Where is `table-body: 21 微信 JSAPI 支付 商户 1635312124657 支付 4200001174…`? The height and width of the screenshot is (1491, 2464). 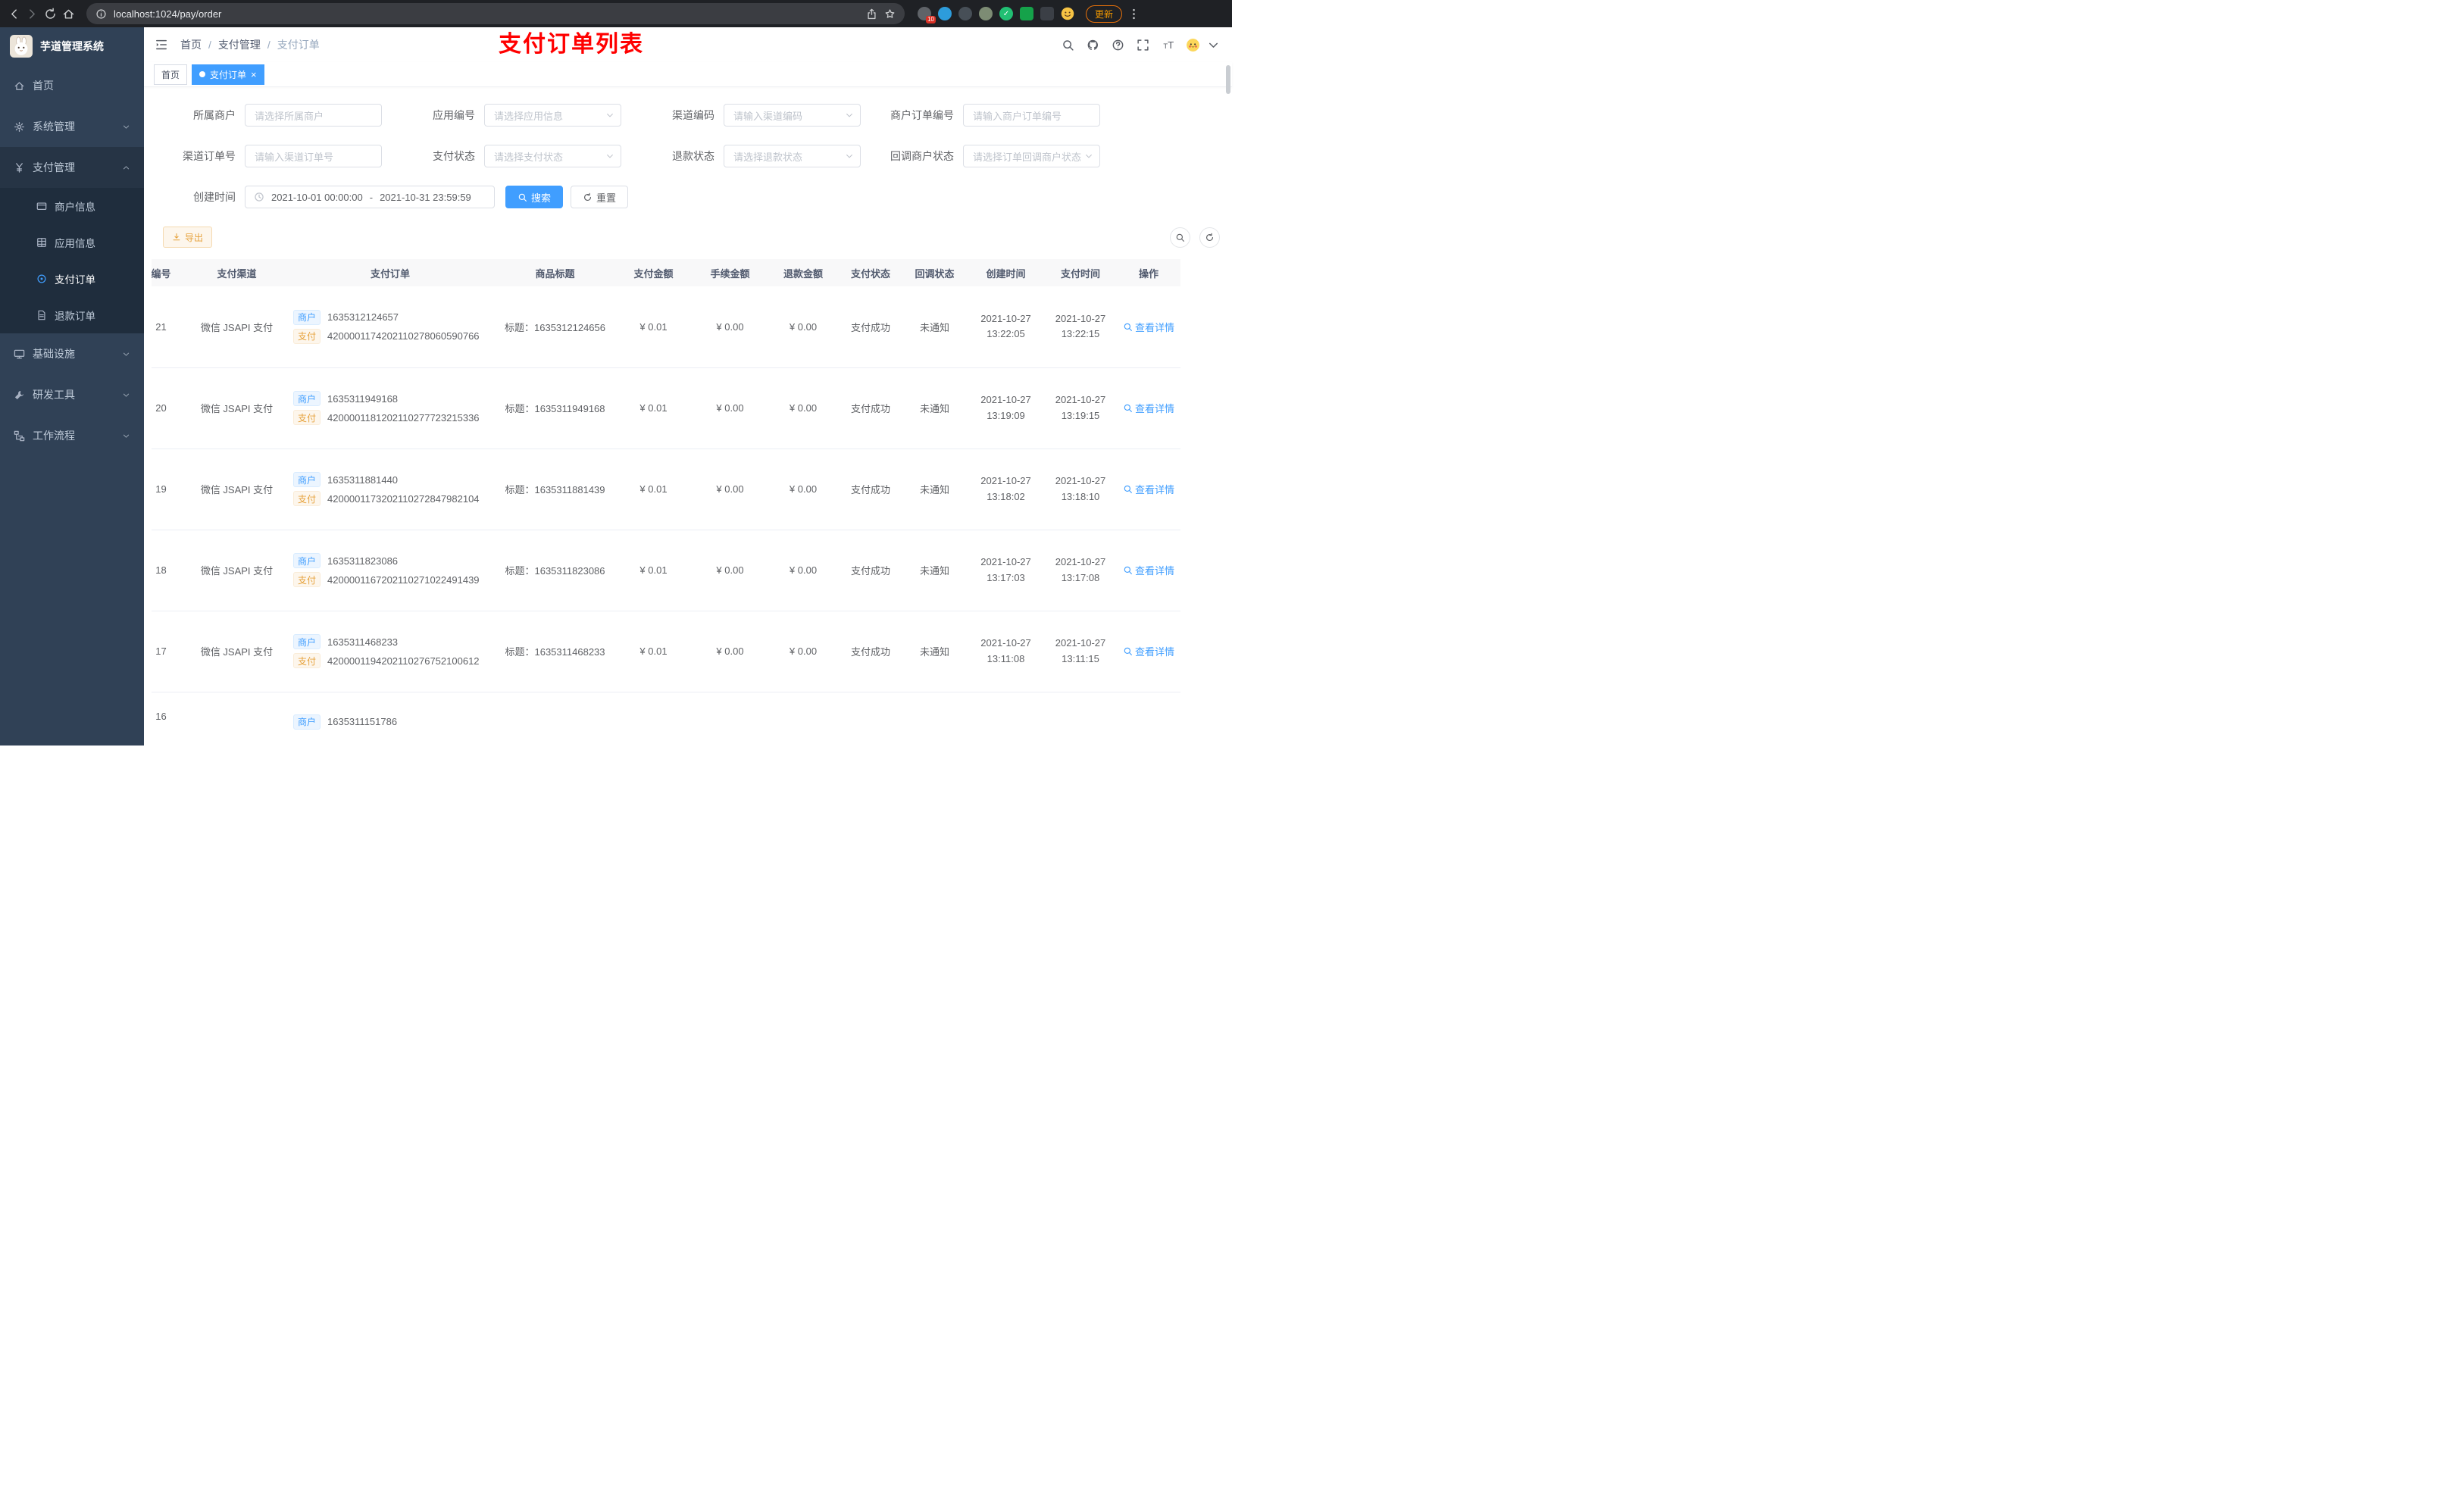 table-body: 21 微信 JSAPI 支付 商户 1635312124657 支付 4200001174… is located at coordinates (666, 516).